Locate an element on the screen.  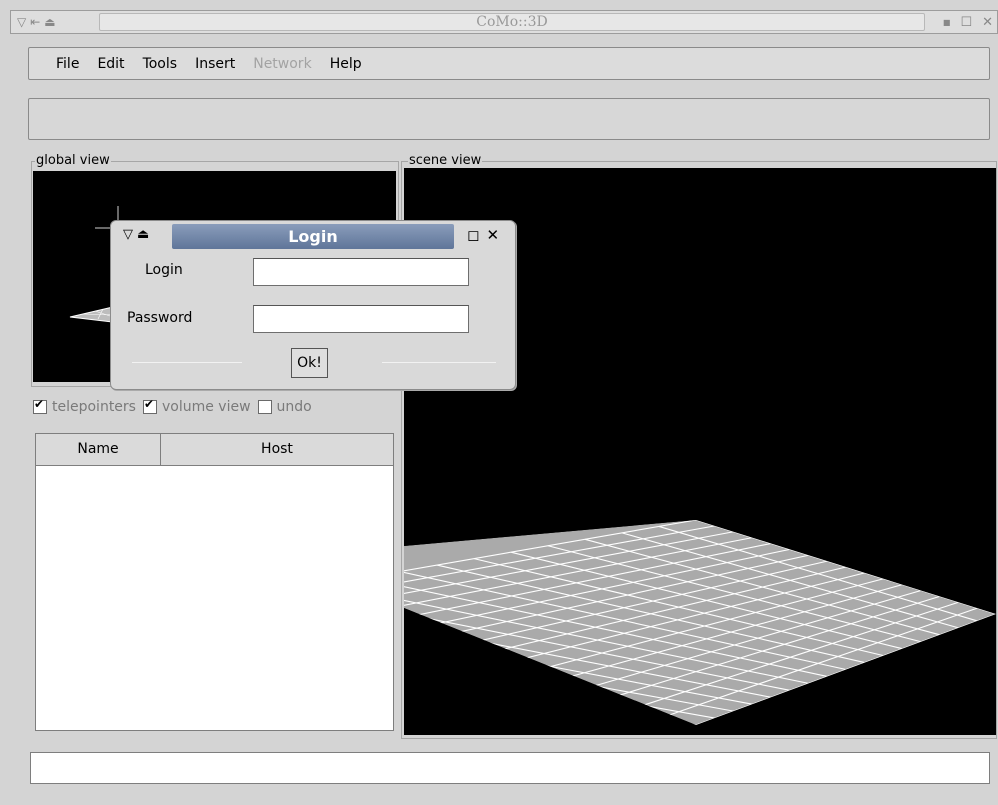
menu-edit: Edit is located at coordinates (110, 64).